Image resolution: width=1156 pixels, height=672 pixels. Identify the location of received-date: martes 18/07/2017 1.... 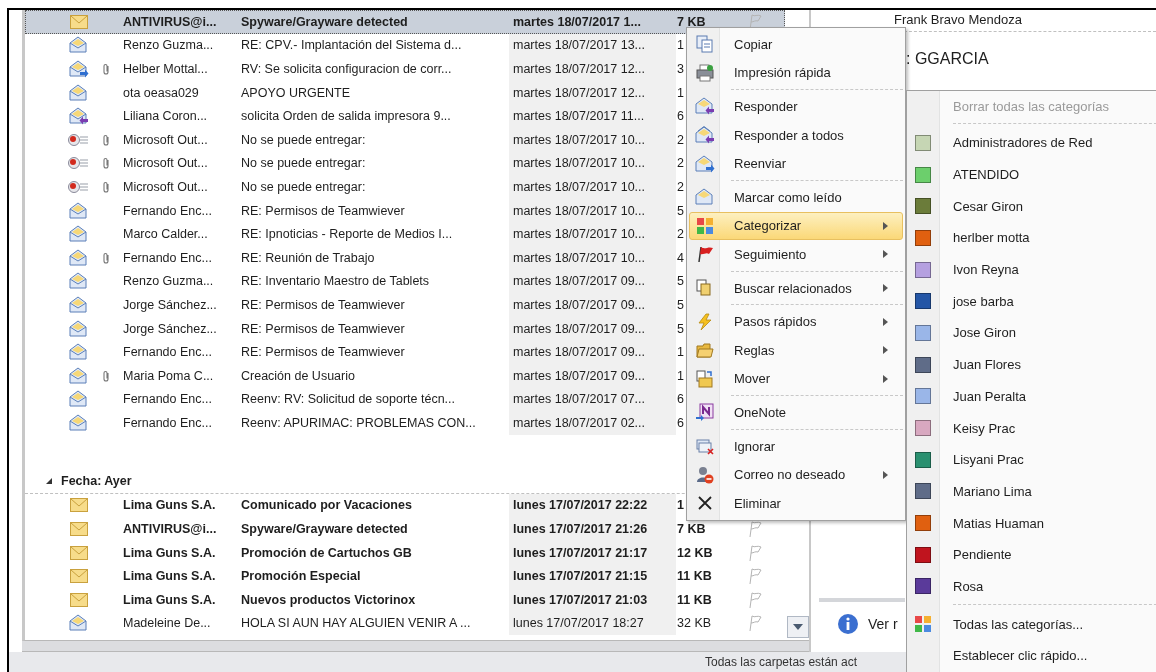
(577, 21).